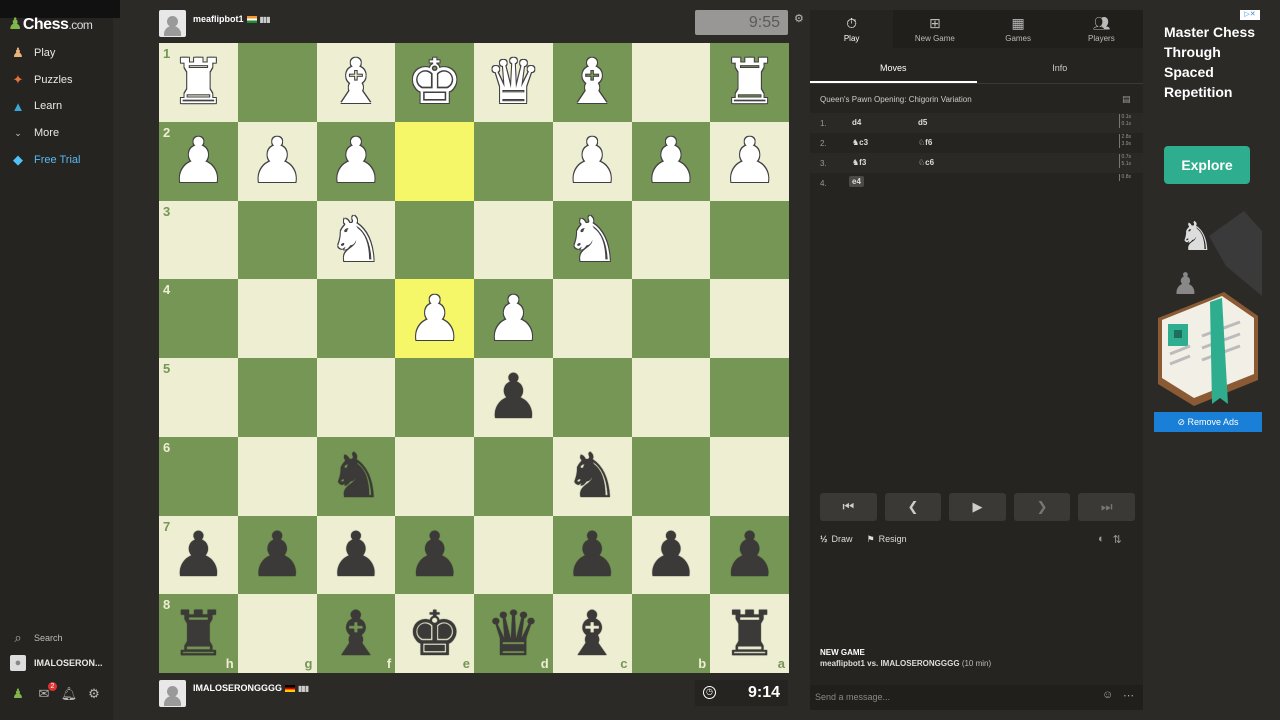  What do you see at coordinates (749, 240) in the screenshot?
I see `square-a3` at bounding box center [749, 240].